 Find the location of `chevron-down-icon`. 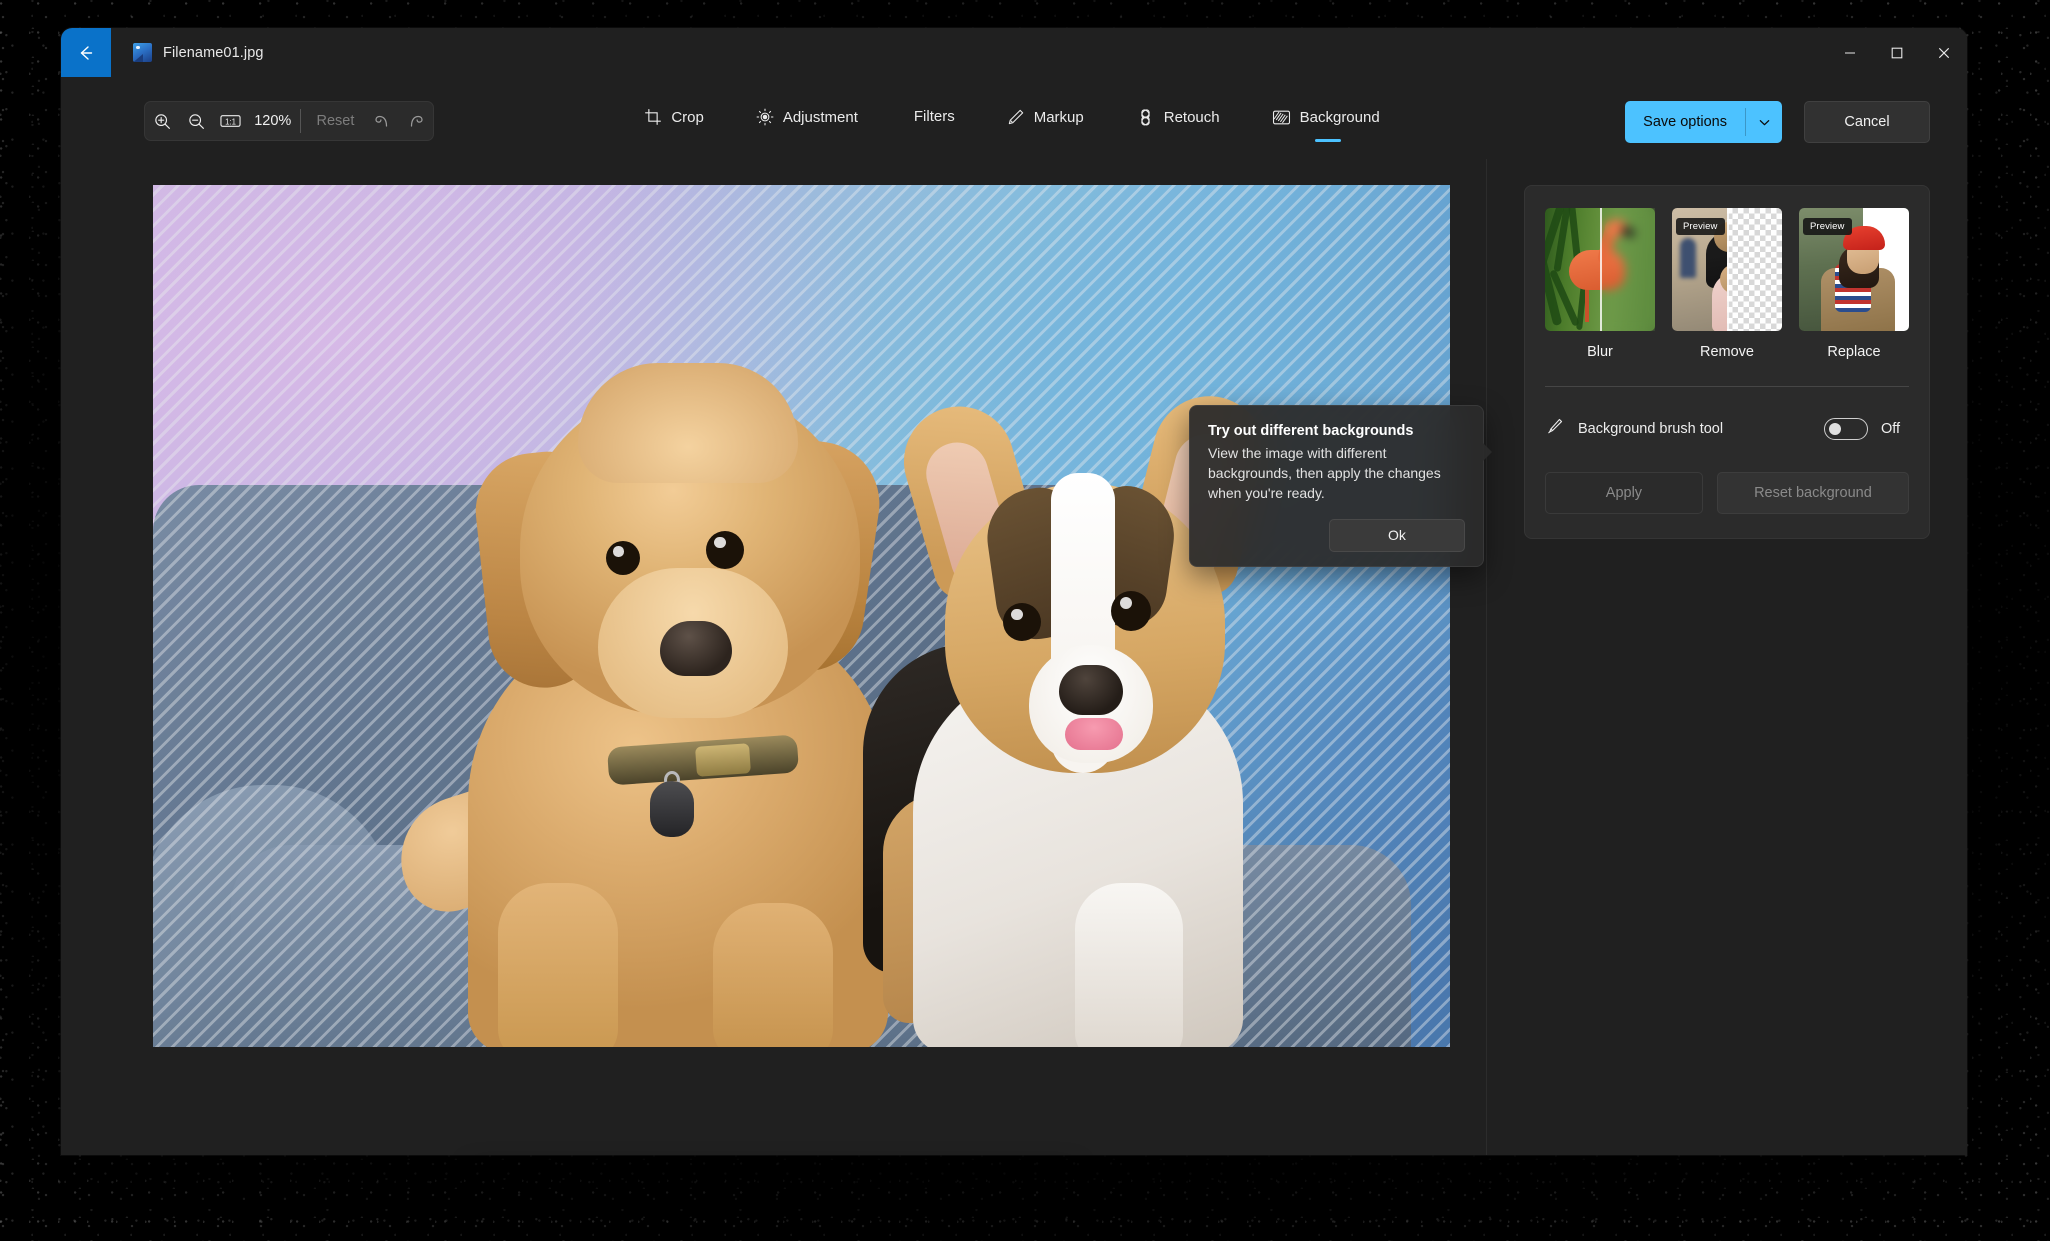

chevron-down-icon is located at coordinates (1764, 122).